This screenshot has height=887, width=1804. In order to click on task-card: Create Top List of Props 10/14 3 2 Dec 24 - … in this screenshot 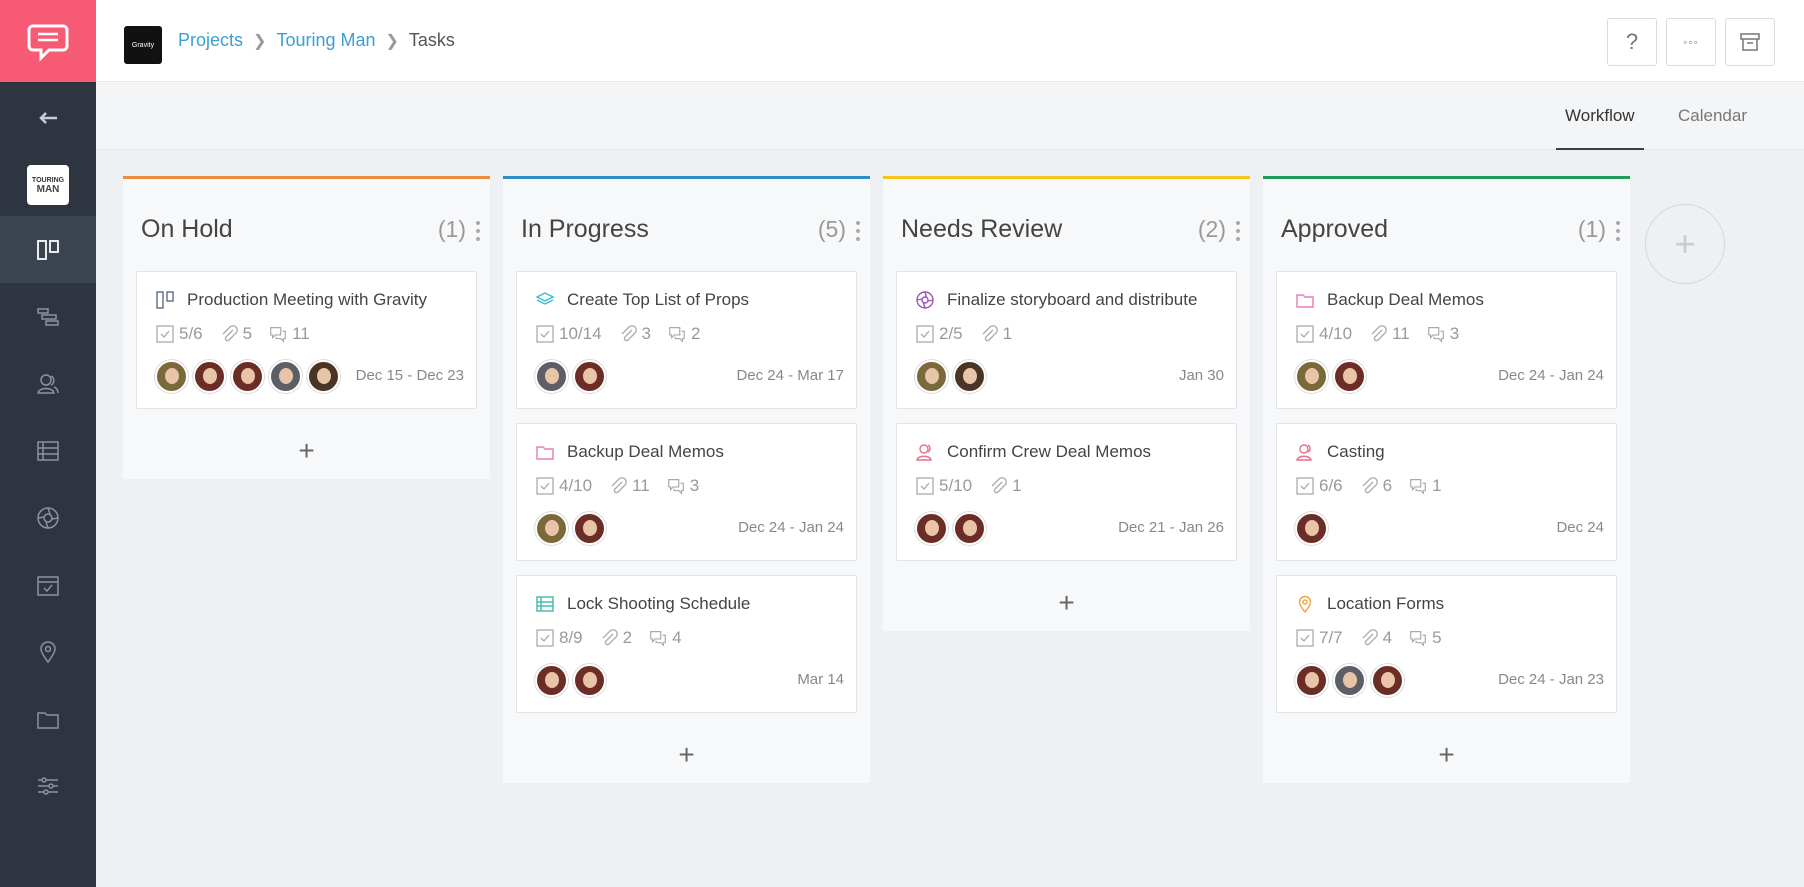, I will do `click(686, 340)`.